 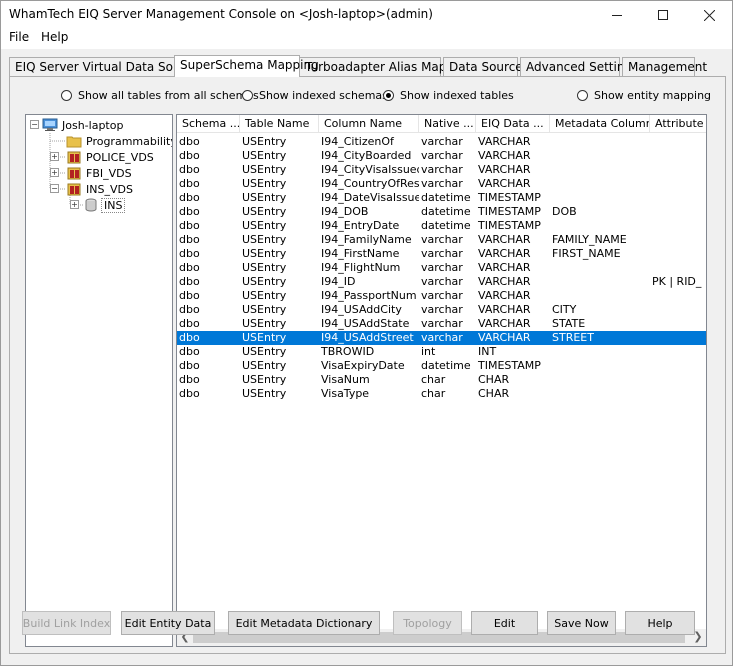 I want to click on radio-label: Show all tables from all schemas, so click(x=168, y=95).